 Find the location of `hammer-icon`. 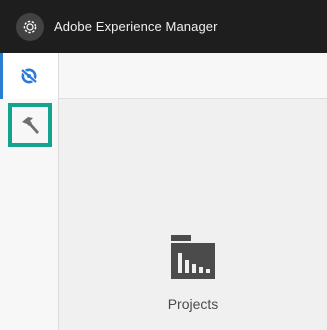

hammer-icon is located at coordinates (30, 125).